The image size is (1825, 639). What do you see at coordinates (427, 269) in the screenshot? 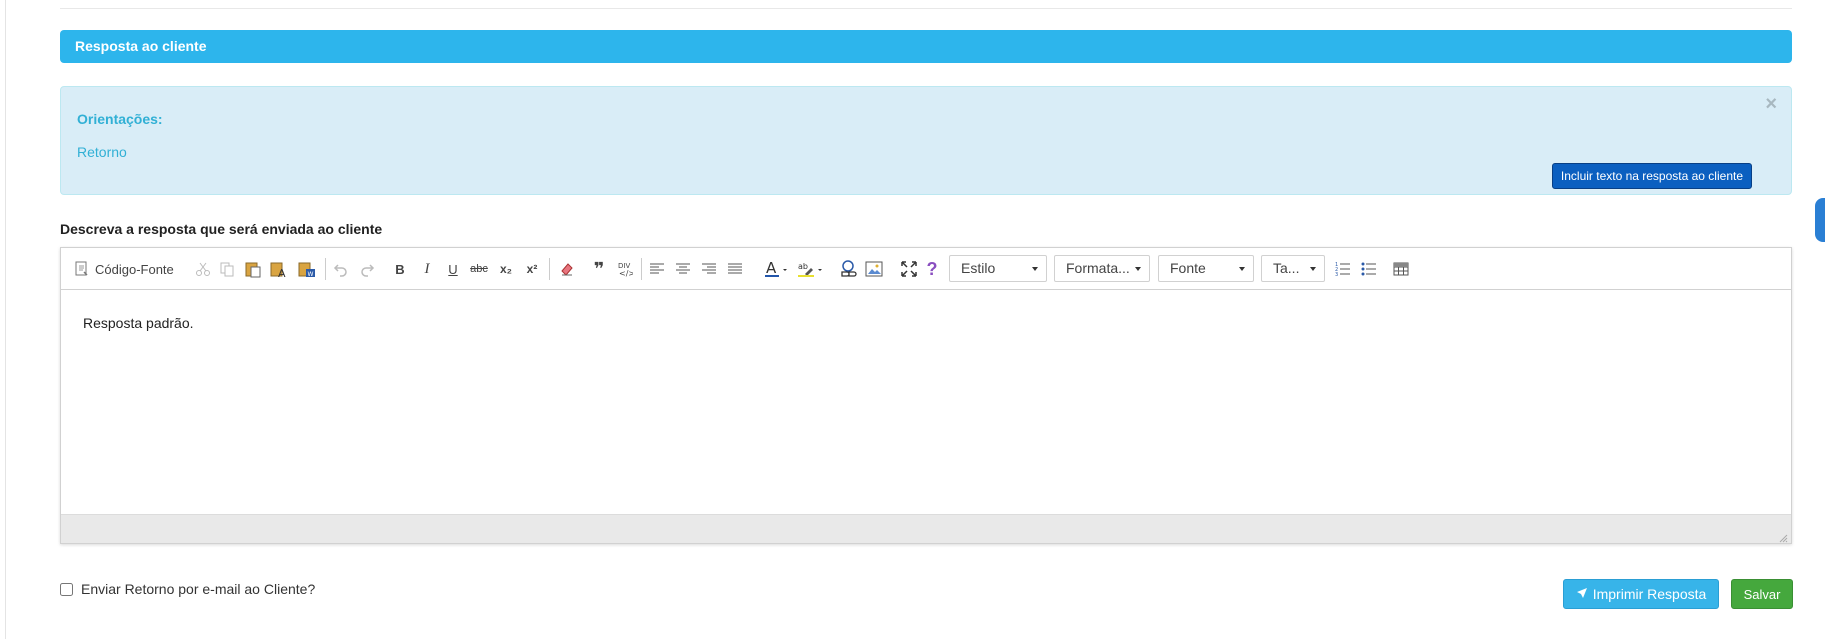
I see `italic-button: I` at bounding box center [427, 269].